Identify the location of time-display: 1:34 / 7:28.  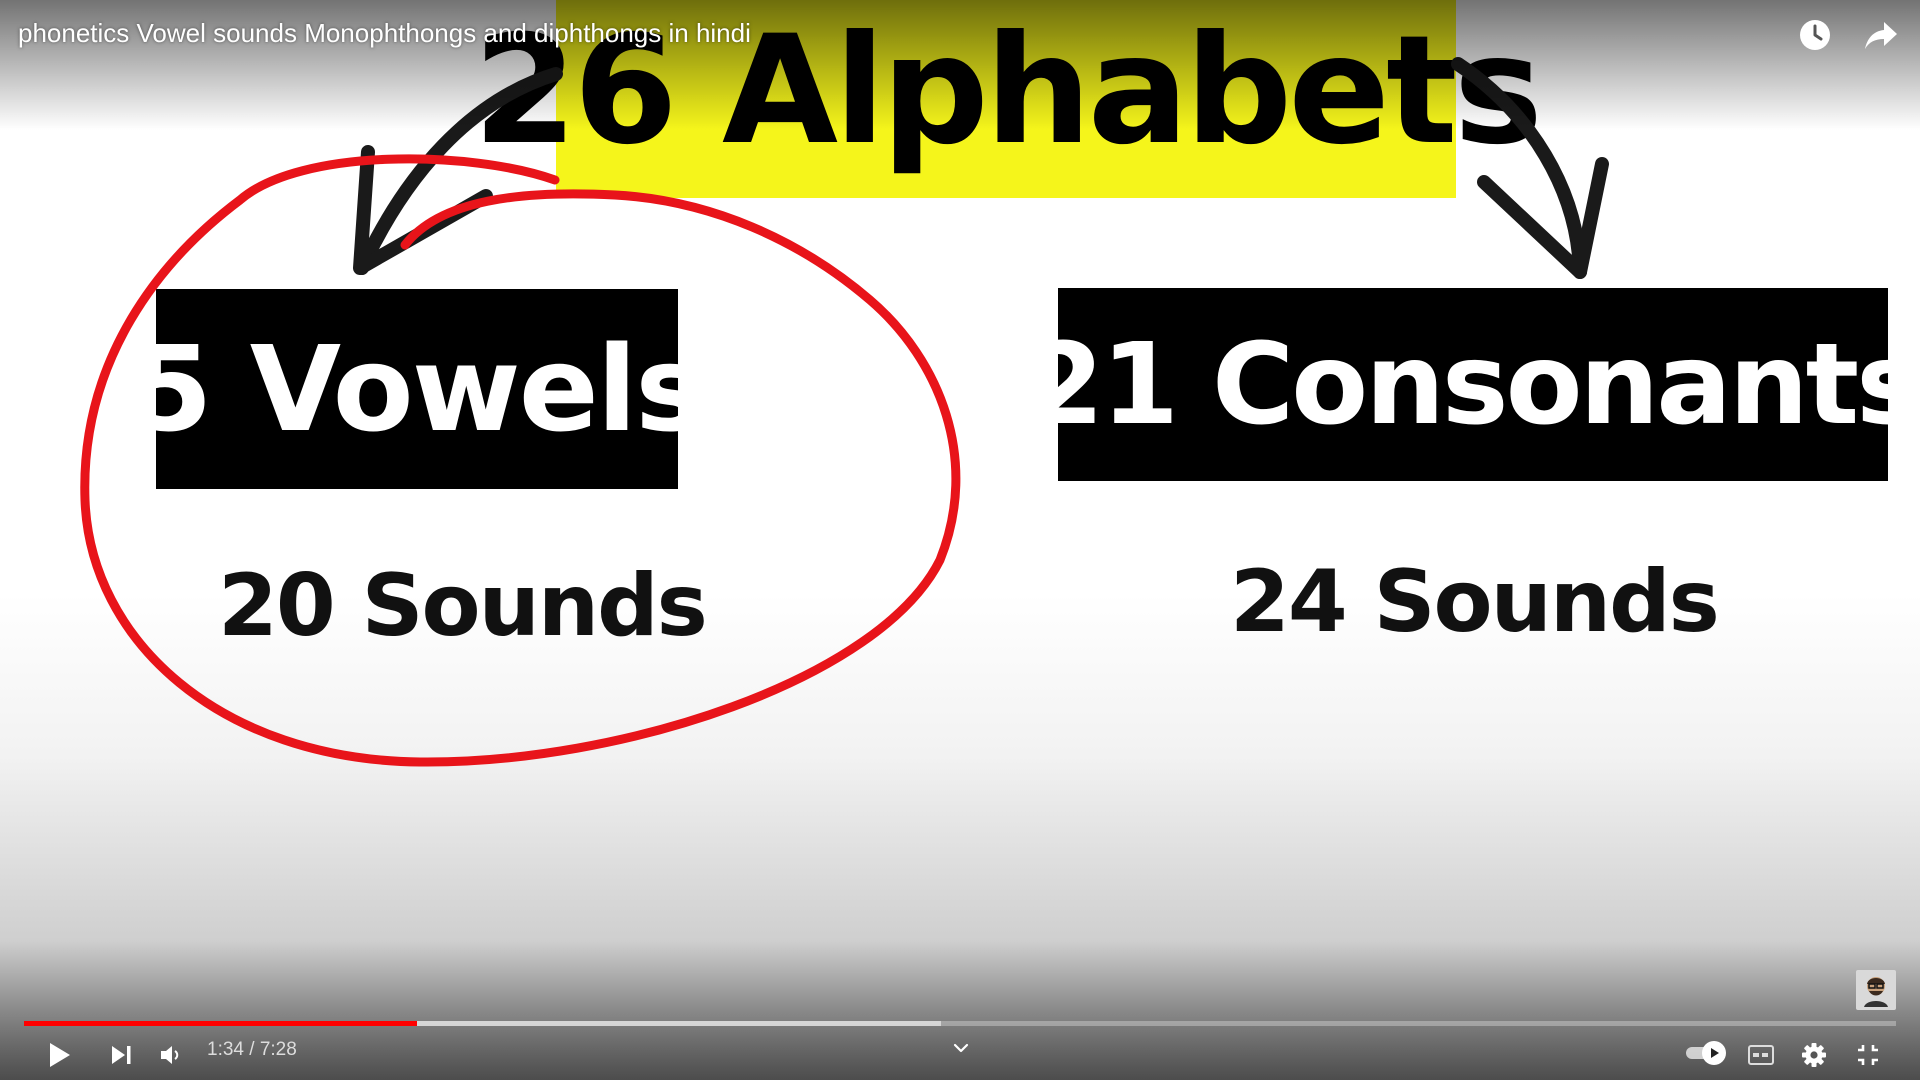
(252, 1049).